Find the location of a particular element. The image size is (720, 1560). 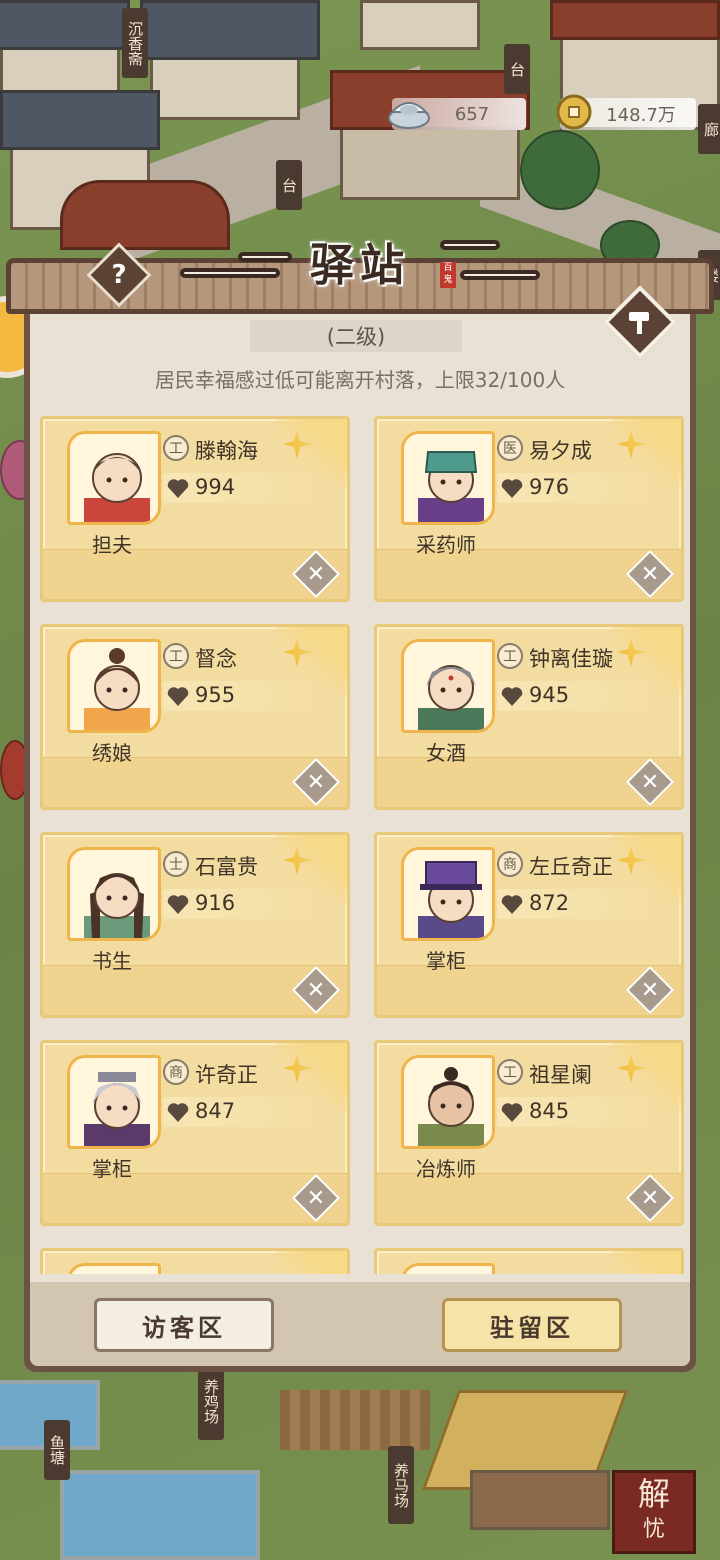

shopkeeper-avatar-icon is located at coordinates (451, 899).